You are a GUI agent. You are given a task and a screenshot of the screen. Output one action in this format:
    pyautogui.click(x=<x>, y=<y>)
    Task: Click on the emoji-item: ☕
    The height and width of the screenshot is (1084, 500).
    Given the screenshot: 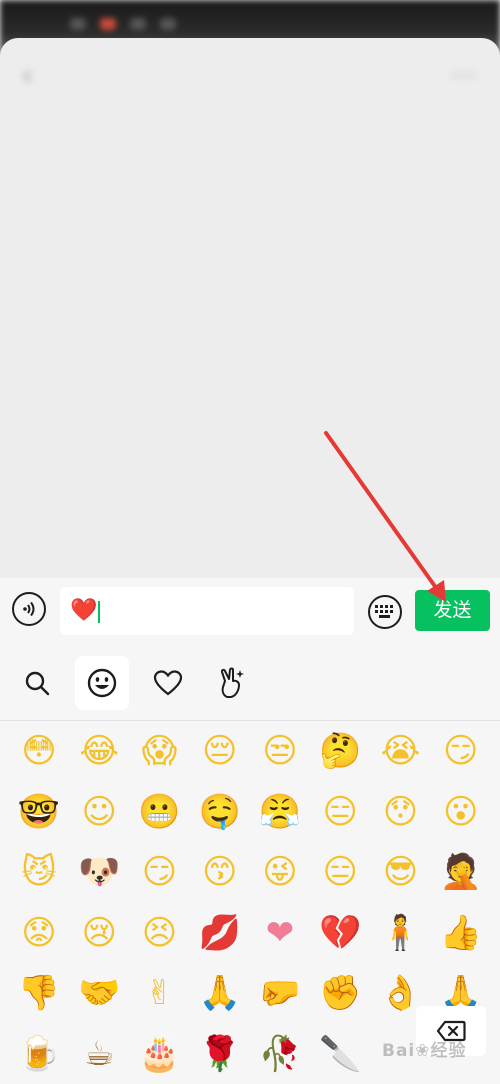 What is the action you would take?
    pyautogui.click(x=99, y=1054)
    